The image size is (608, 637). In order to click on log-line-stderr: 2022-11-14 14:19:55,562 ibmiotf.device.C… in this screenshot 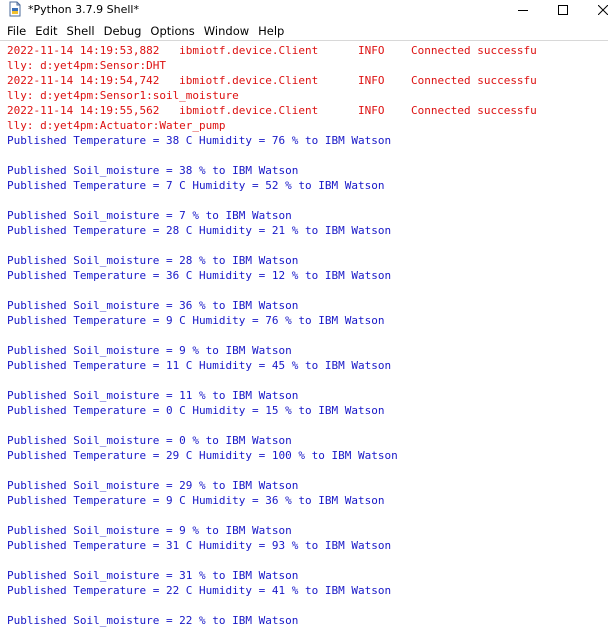, I will do `click(272, 110)`.